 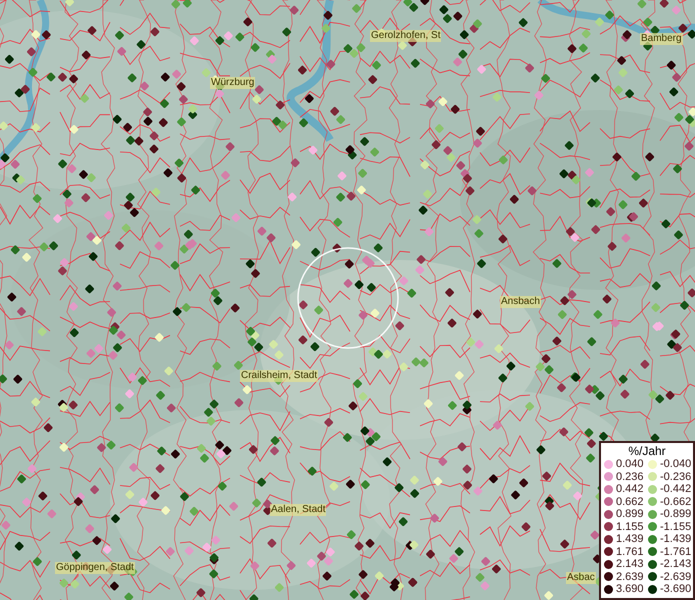 I want to click on legend-value: -0.040, so click(x=676, y=464).